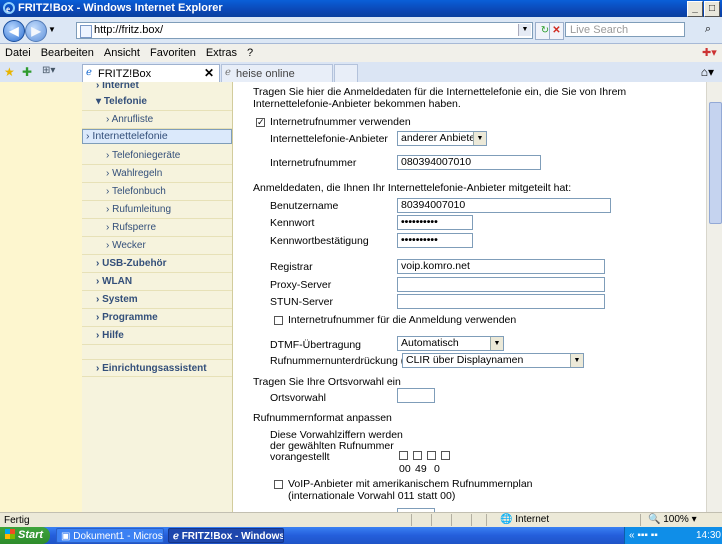 This screenshot has width=722, height=544. What do you see at coordinates (52, 29) in the screenshot?
I see `history-dropdown-icon: ▼` at bounding box center [52, 29].